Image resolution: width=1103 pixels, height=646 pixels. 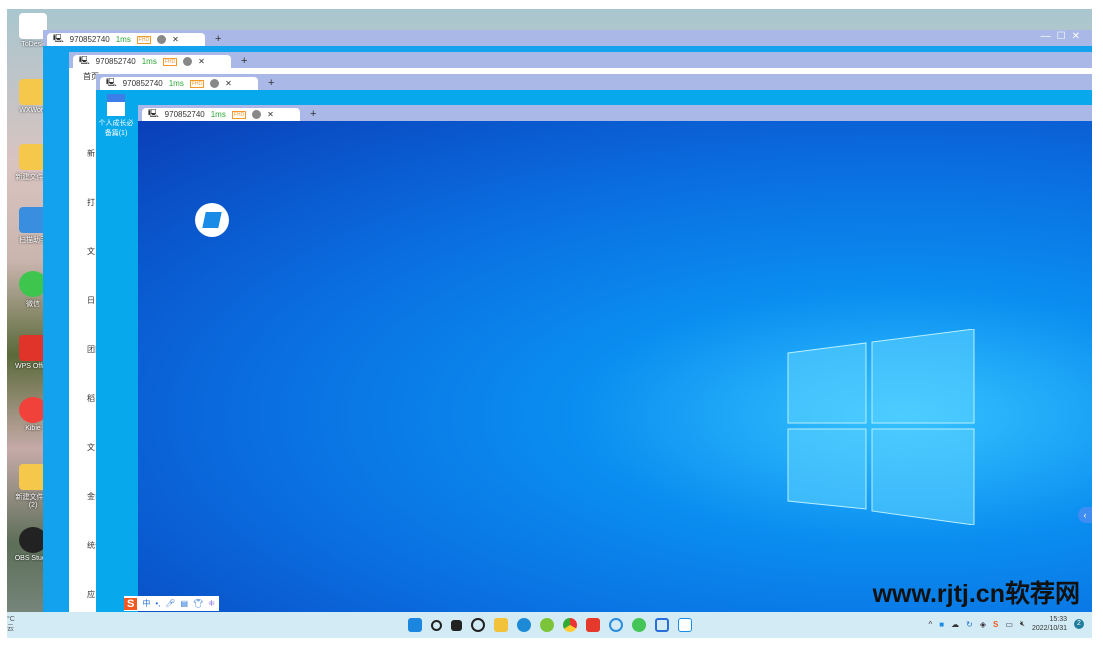 I want to click on wechat-icon, so click(x=638, y=625).